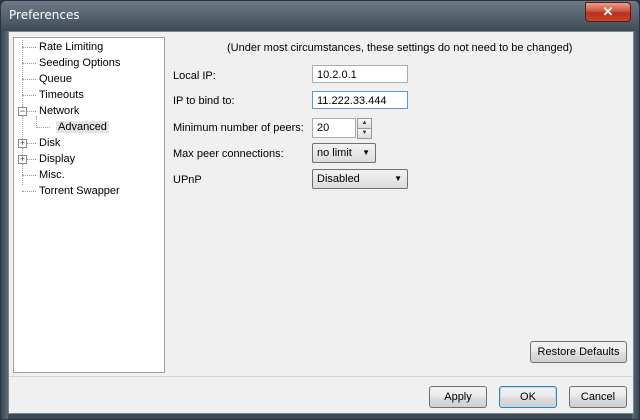 The height and width of the screenshot is (420, 640). I want to click on tree-item-timeouts: Timeouts, so click(61, 95).